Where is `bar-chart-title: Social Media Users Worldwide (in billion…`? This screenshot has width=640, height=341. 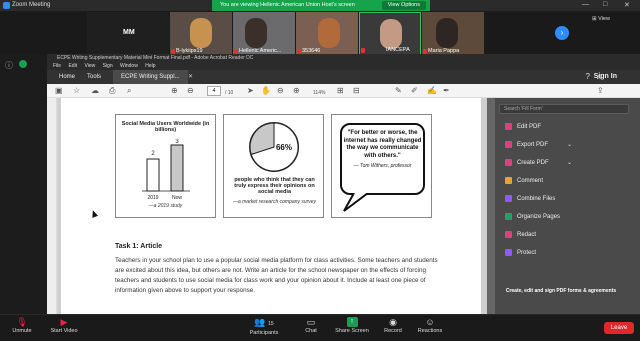 bar-chart-title: Social Media Users Worldwide (in billion… is located at coordinates (165, 127).